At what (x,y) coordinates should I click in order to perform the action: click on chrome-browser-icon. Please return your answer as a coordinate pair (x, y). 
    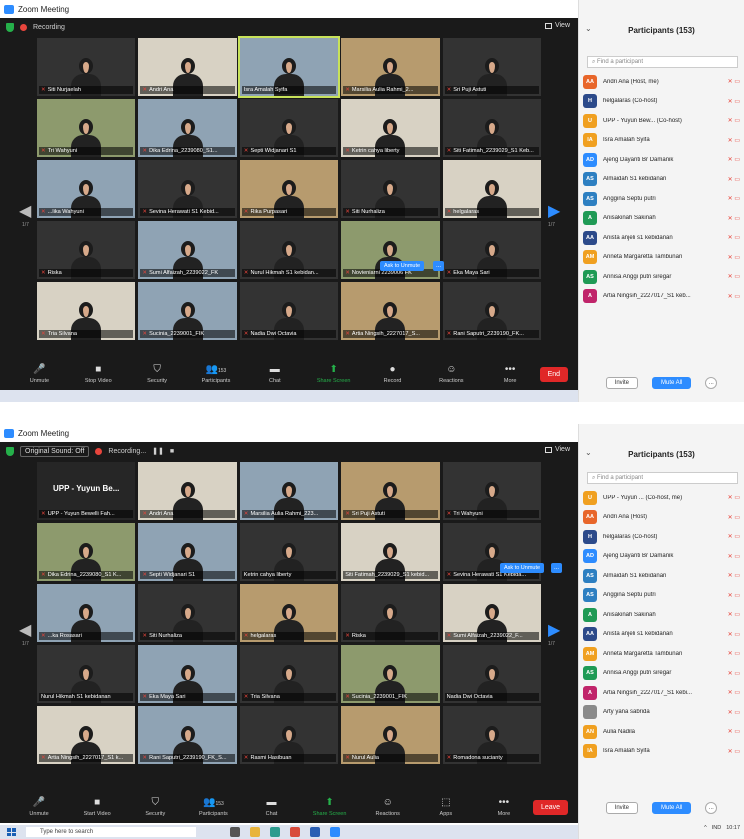
    Looking at the image, I should click on (295, 832).